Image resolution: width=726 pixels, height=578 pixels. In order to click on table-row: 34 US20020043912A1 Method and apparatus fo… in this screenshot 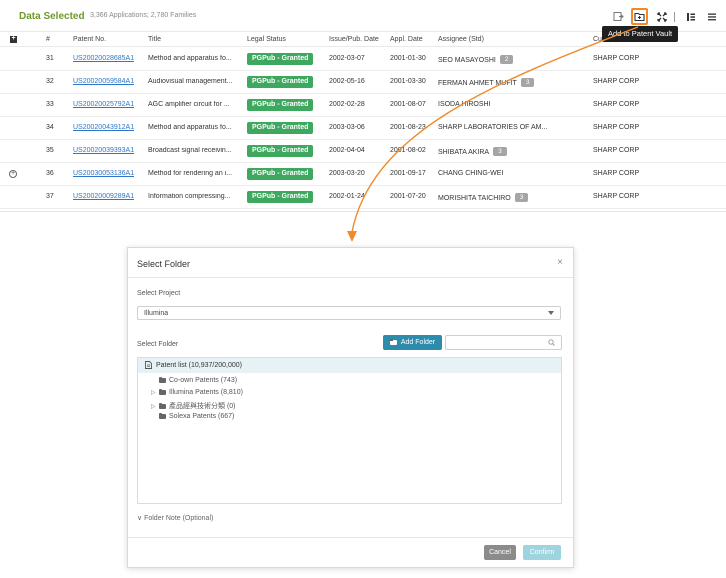, I will do `click(363, 128)`.